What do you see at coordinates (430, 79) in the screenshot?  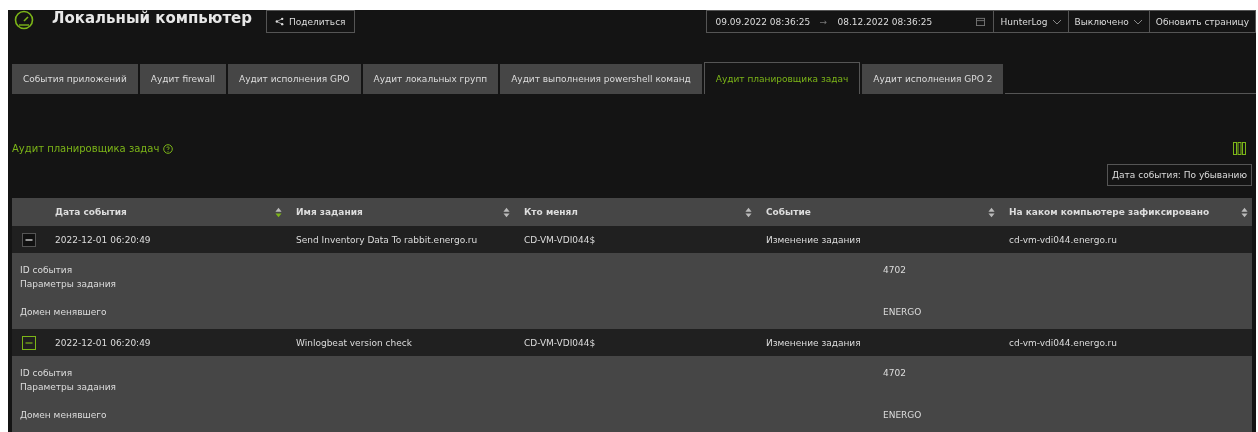 I see `tab: Аудит локальных групп` at bounding box center [430, 79].